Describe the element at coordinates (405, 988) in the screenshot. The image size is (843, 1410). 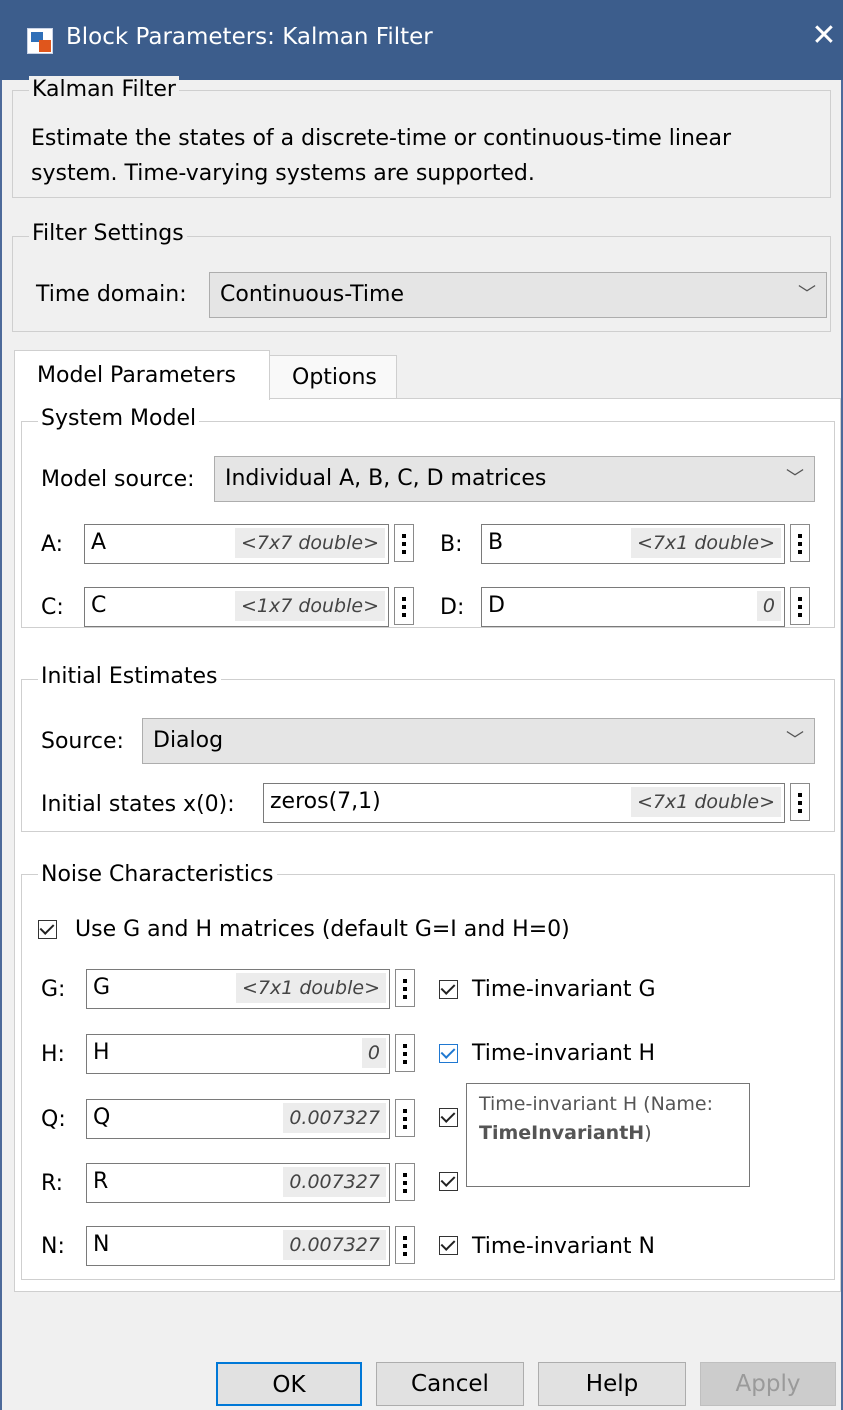
I see `matrix-g-more-button` at that location.